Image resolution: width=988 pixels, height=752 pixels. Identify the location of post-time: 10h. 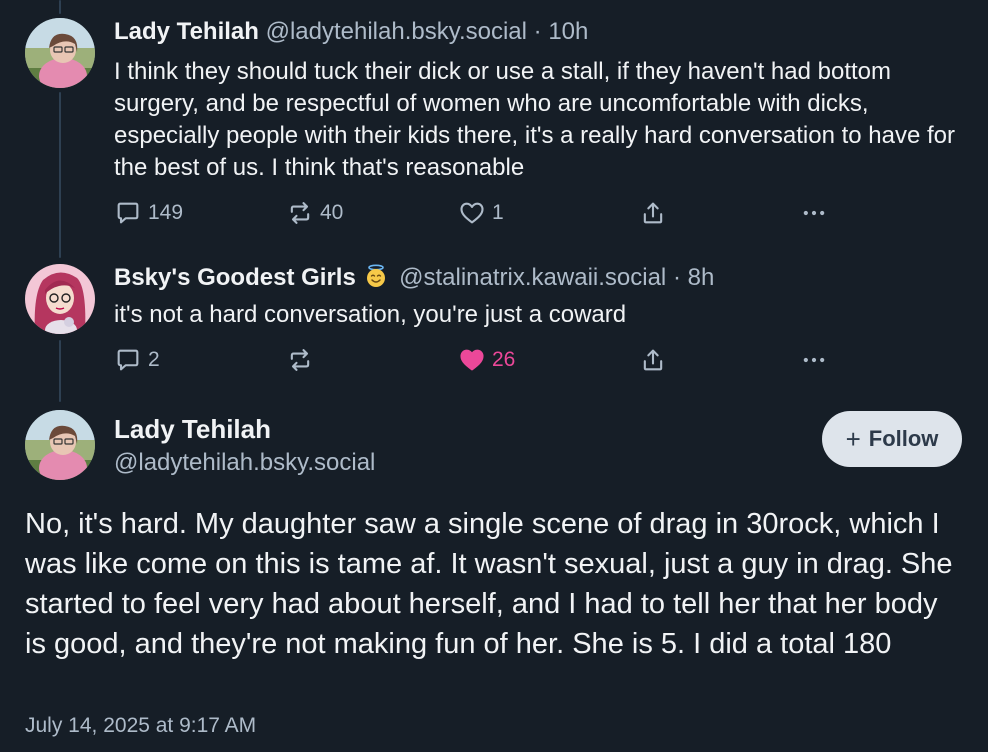
(568, 31).